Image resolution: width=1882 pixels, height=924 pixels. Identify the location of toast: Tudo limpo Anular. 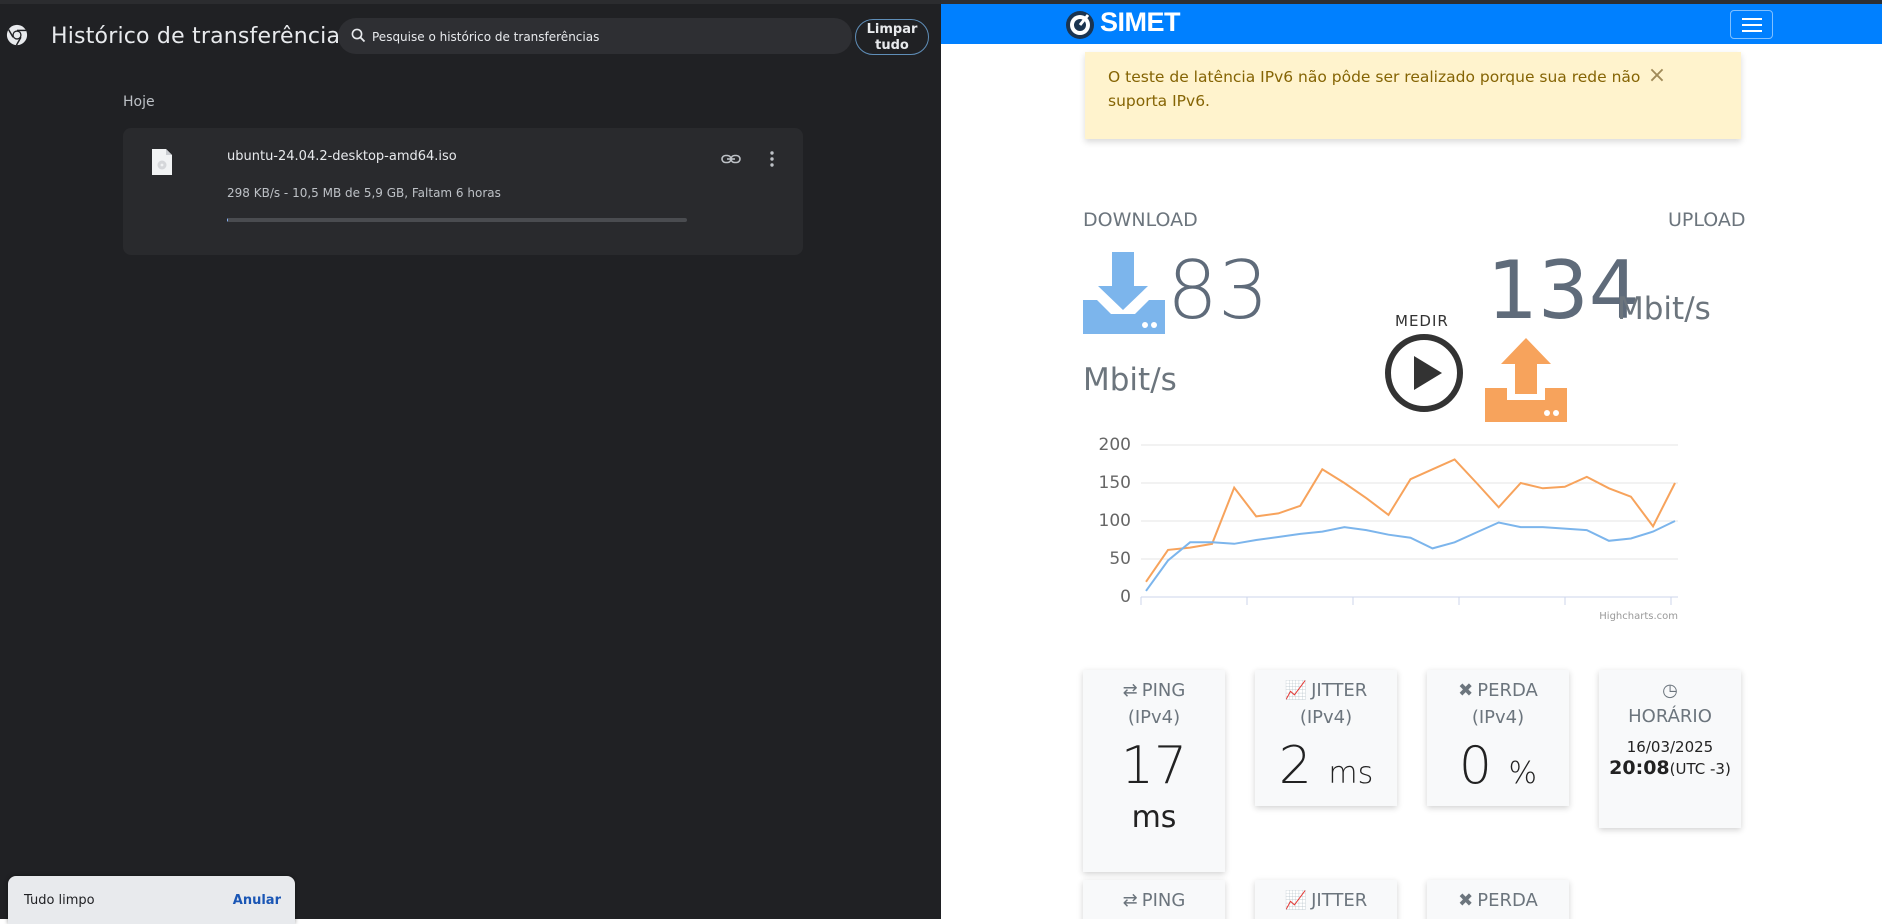
(151, 900).